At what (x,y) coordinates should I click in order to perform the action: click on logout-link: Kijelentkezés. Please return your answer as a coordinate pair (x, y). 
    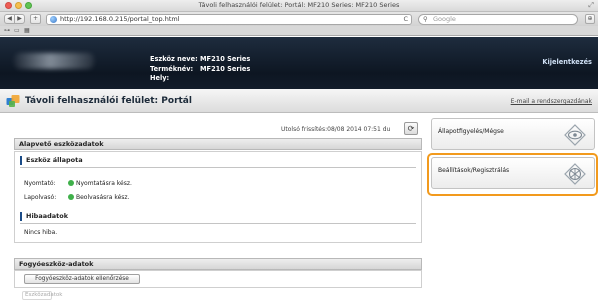
    Looking at the image, I should click on (567, 62).